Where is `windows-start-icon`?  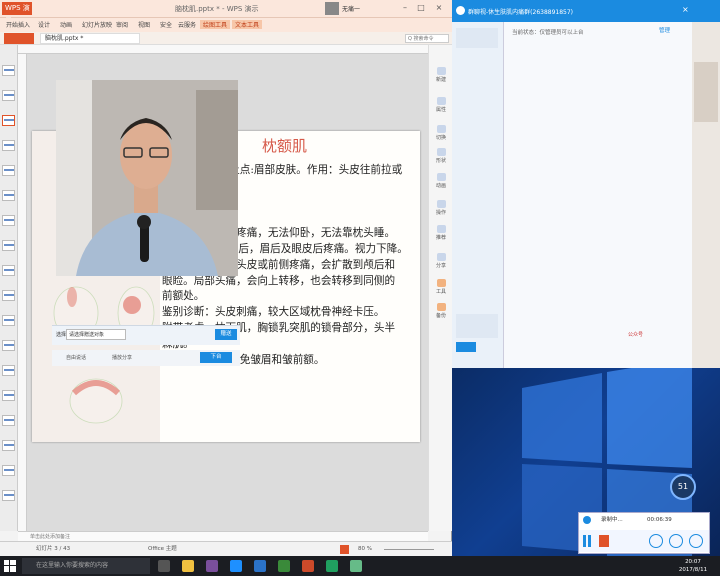 windows-start-icon is located at coordinates (10, 566).